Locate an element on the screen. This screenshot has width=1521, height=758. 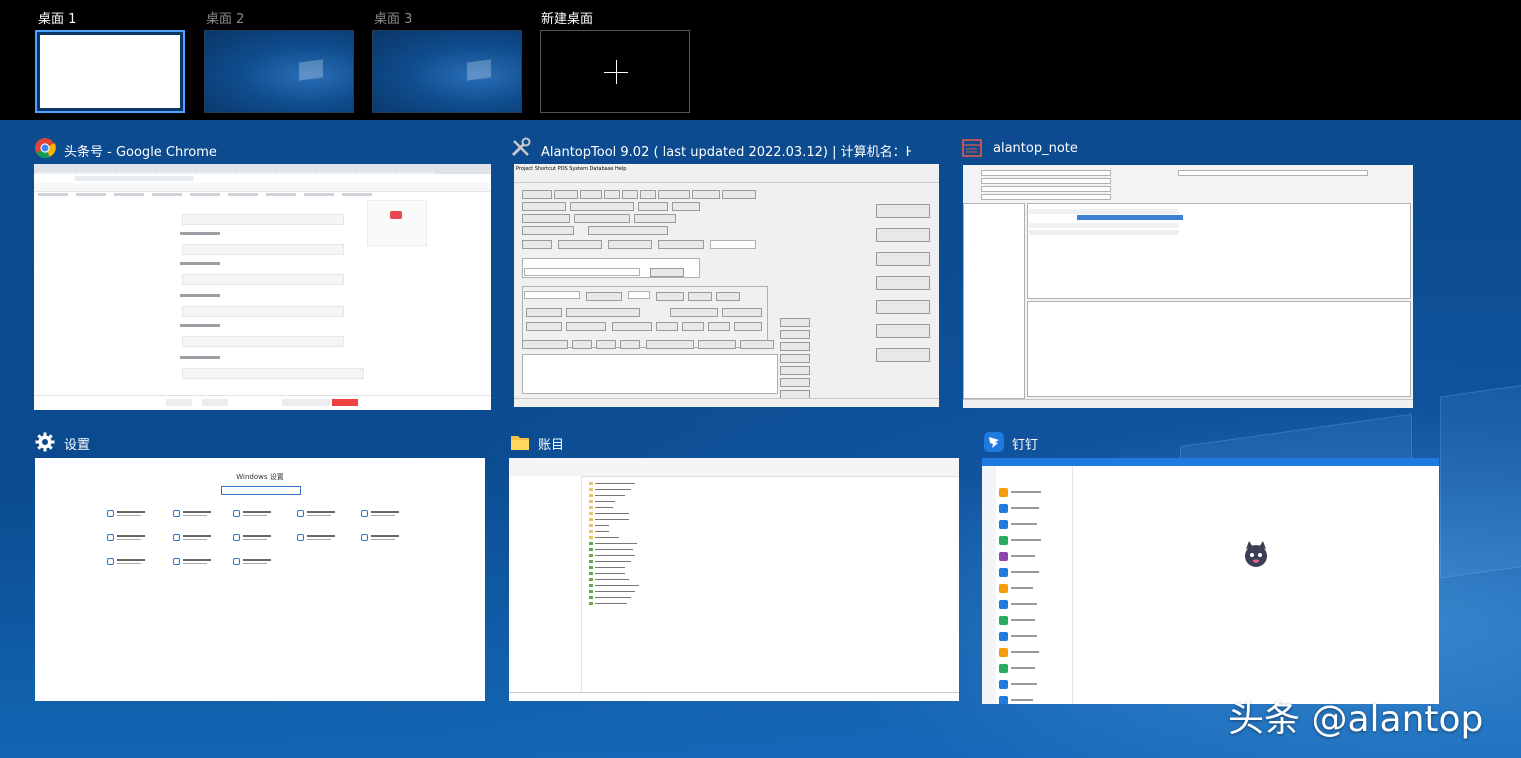
note-category-list is located at coordinates (994, 301).